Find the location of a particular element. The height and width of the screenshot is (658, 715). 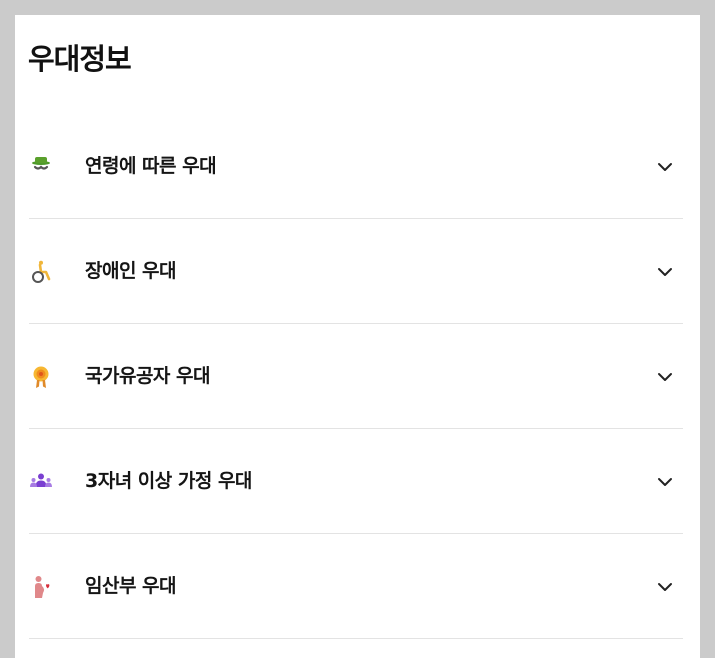

accordion-item-veteran: 국가유공자 우대 is located at coordinates (356, 376).